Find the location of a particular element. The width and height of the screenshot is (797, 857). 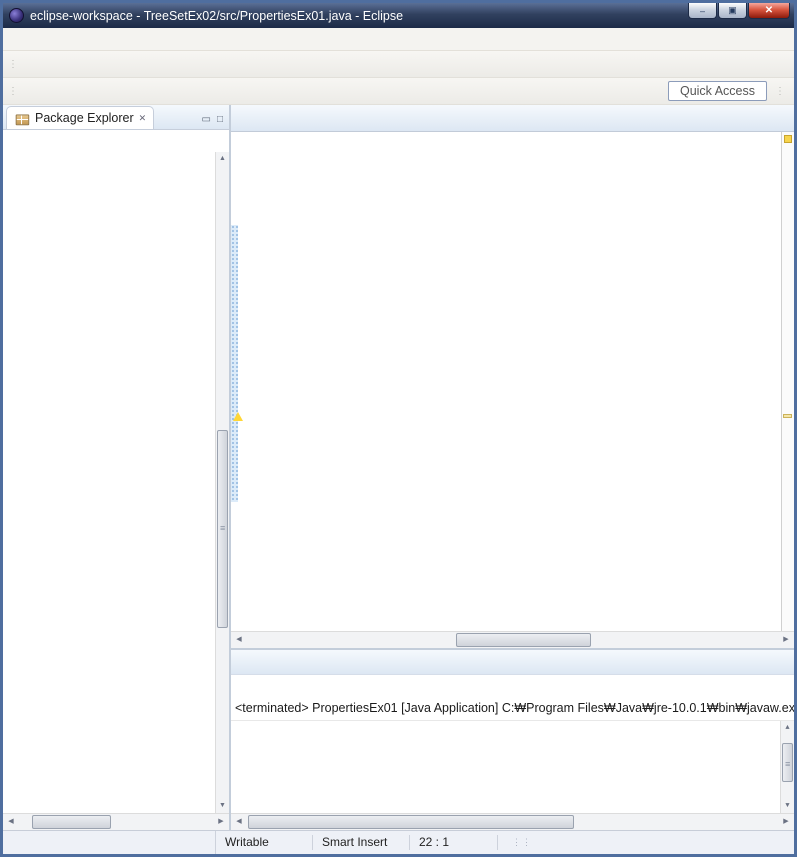

console-tab-bar is located at coordinates (512, 662).